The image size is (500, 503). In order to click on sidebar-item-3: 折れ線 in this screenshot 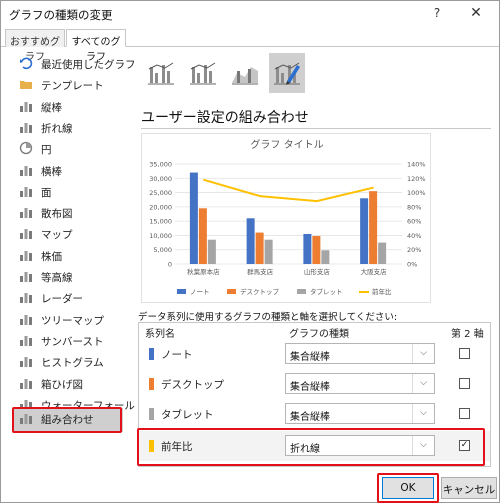, I will do `click(68, 127)`.